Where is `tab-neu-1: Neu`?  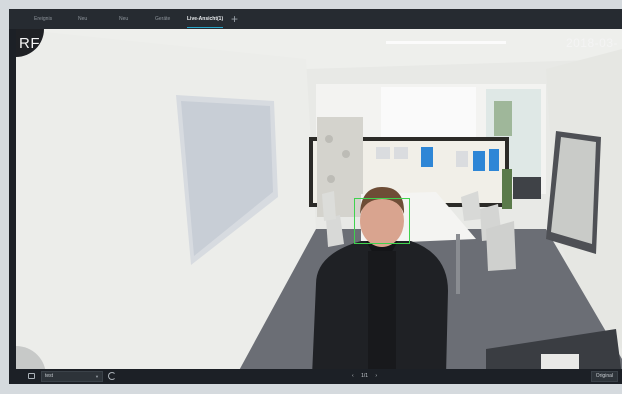
tab-neu-1: Neu is located at coordinates (82, 19).